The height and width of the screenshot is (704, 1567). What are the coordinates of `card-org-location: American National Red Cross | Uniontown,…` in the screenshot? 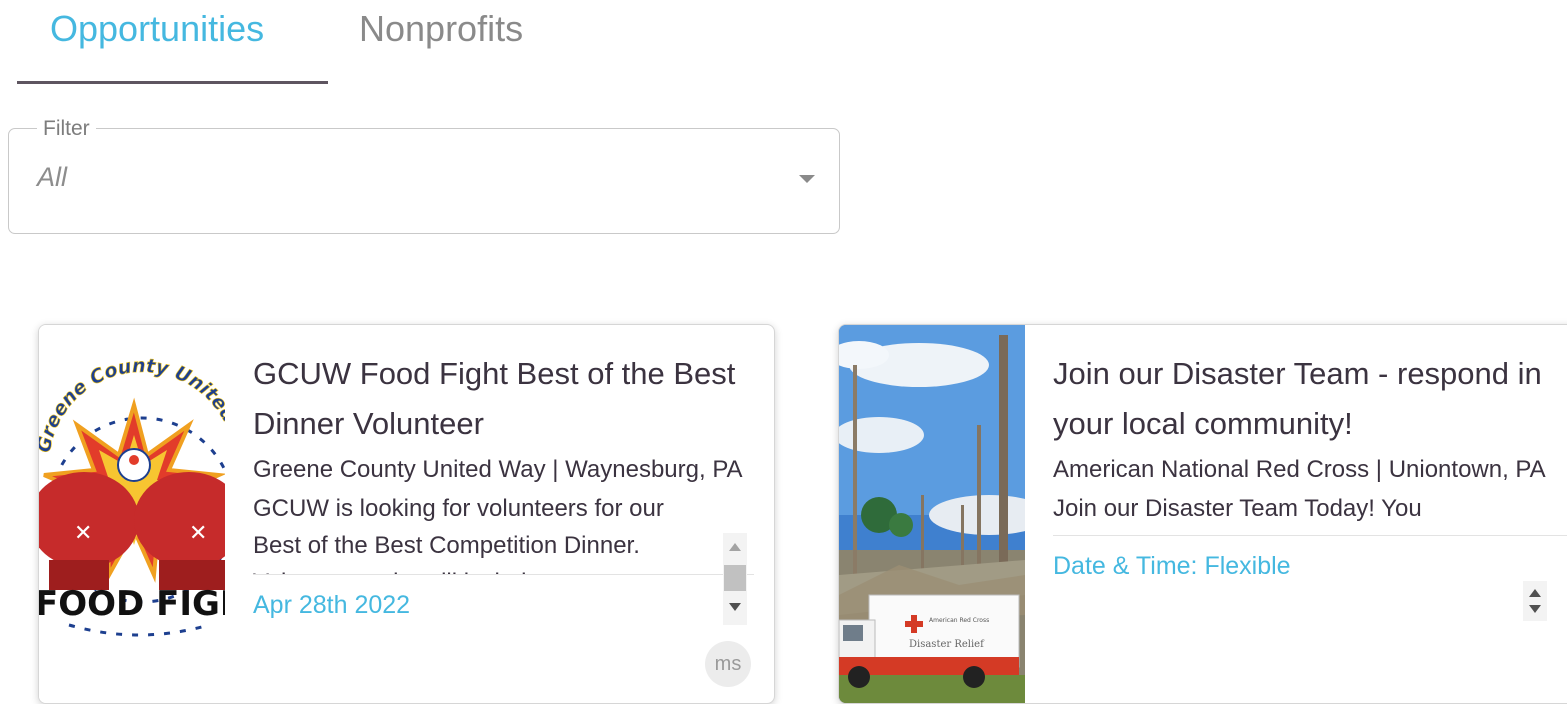 It's located at (1299, 469).